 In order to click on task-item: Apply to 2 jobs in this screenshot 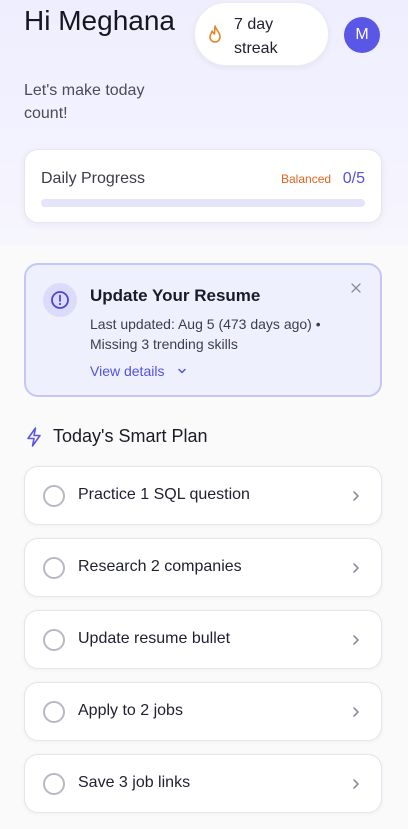, I will do `click(203, 711)`.